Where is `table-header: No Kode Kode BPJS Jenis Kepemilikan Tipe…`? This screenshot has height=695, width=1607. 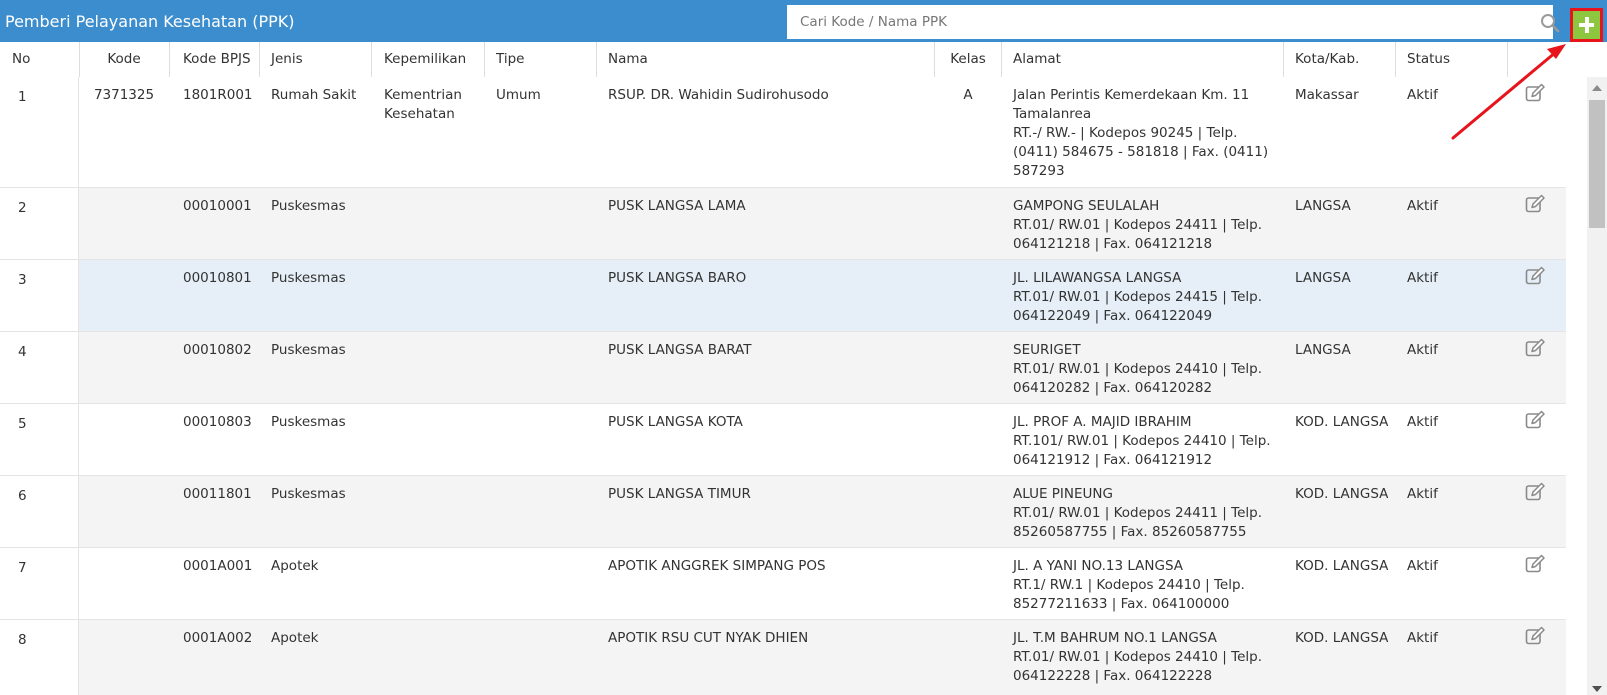
table-header: No Kode Kode BPJS Jenis Kepemilikan Tipe… is located at coordinates (793, 59).